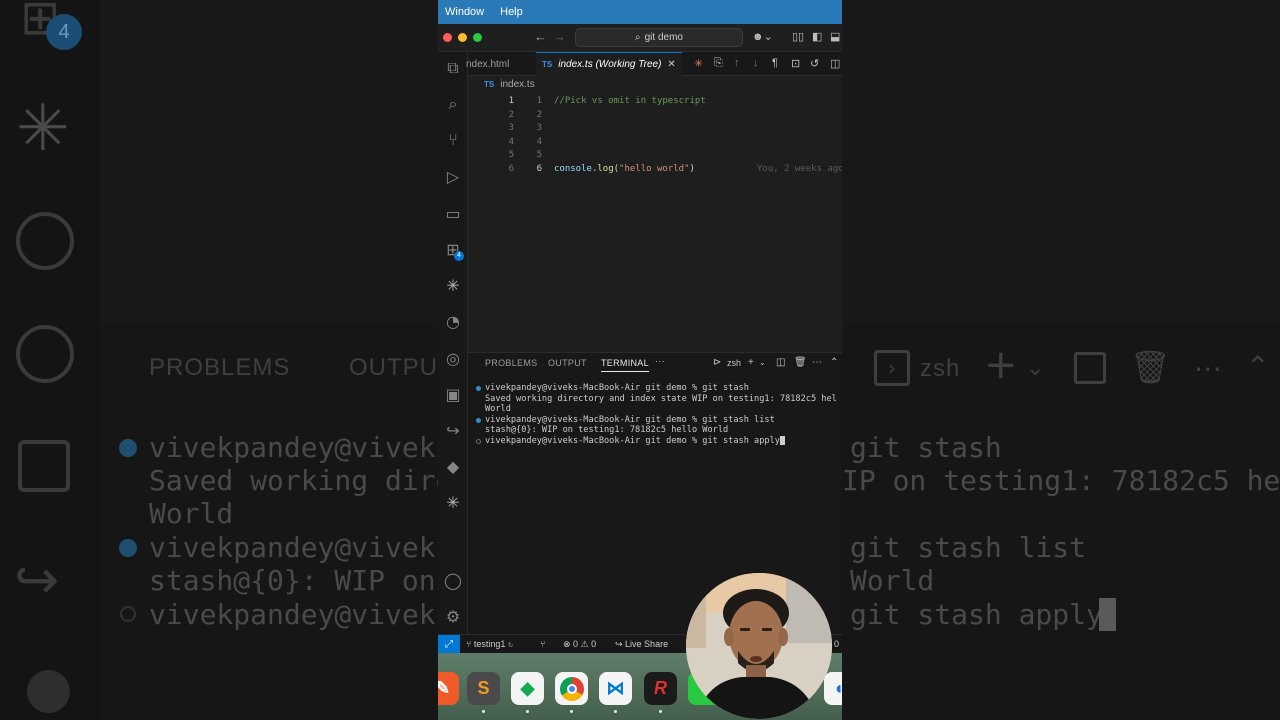  I want to click on toggle-panel-layout-icon: ▯▯, so click(798, 36).